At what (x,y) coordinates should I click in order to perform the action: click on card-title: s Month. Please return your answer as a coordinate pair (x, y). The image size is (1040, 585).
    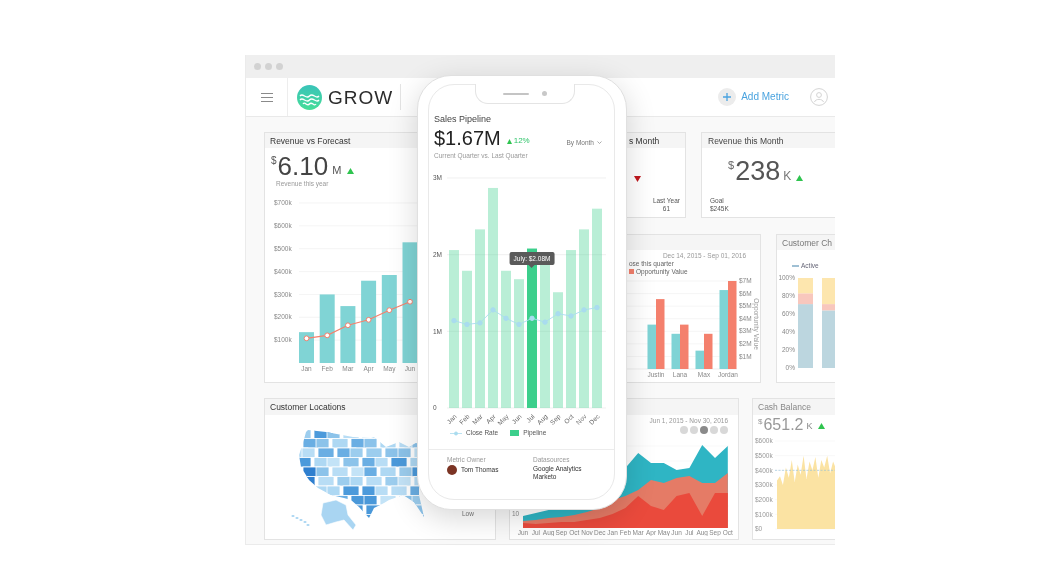
    Looking at the image, I should click on (644, 140).